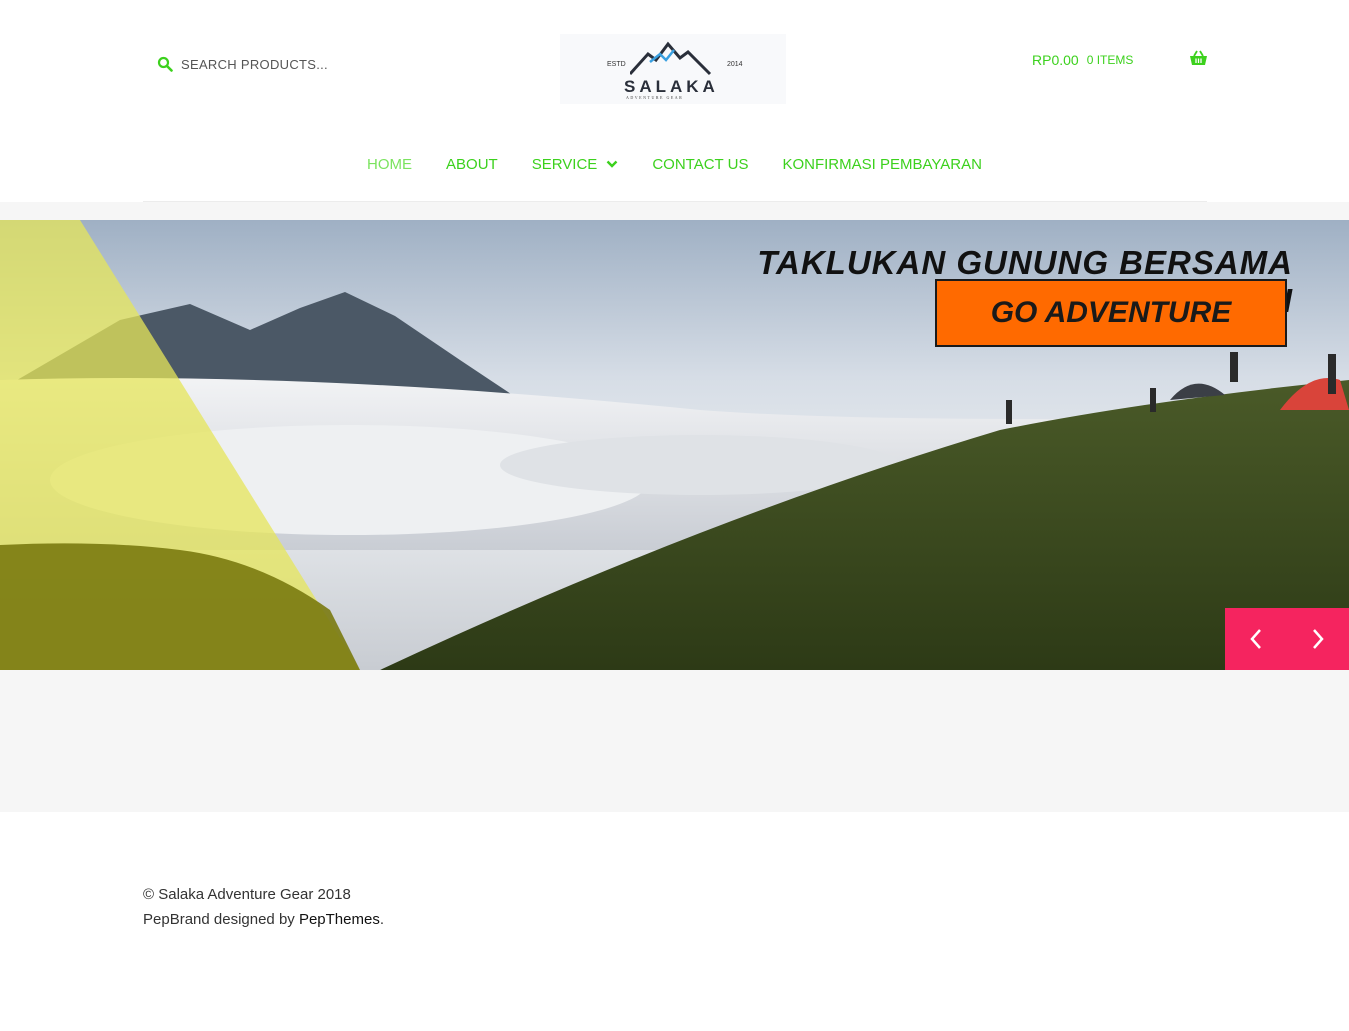  What do you see at coordinates (616, 64) in the screenshot?
I see `logo-estd: ESTD` at bounding box center [616, 64].